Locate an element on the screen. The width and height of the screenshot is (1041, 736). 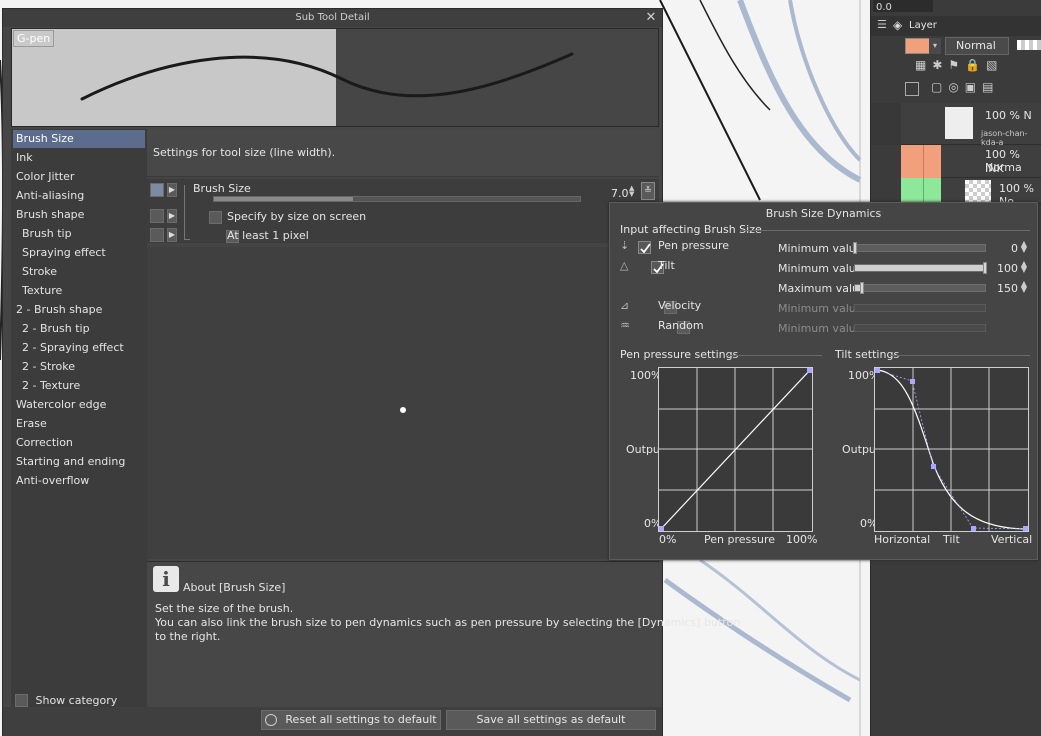
pen-pressure-curve is located at coordinates (735, 449).